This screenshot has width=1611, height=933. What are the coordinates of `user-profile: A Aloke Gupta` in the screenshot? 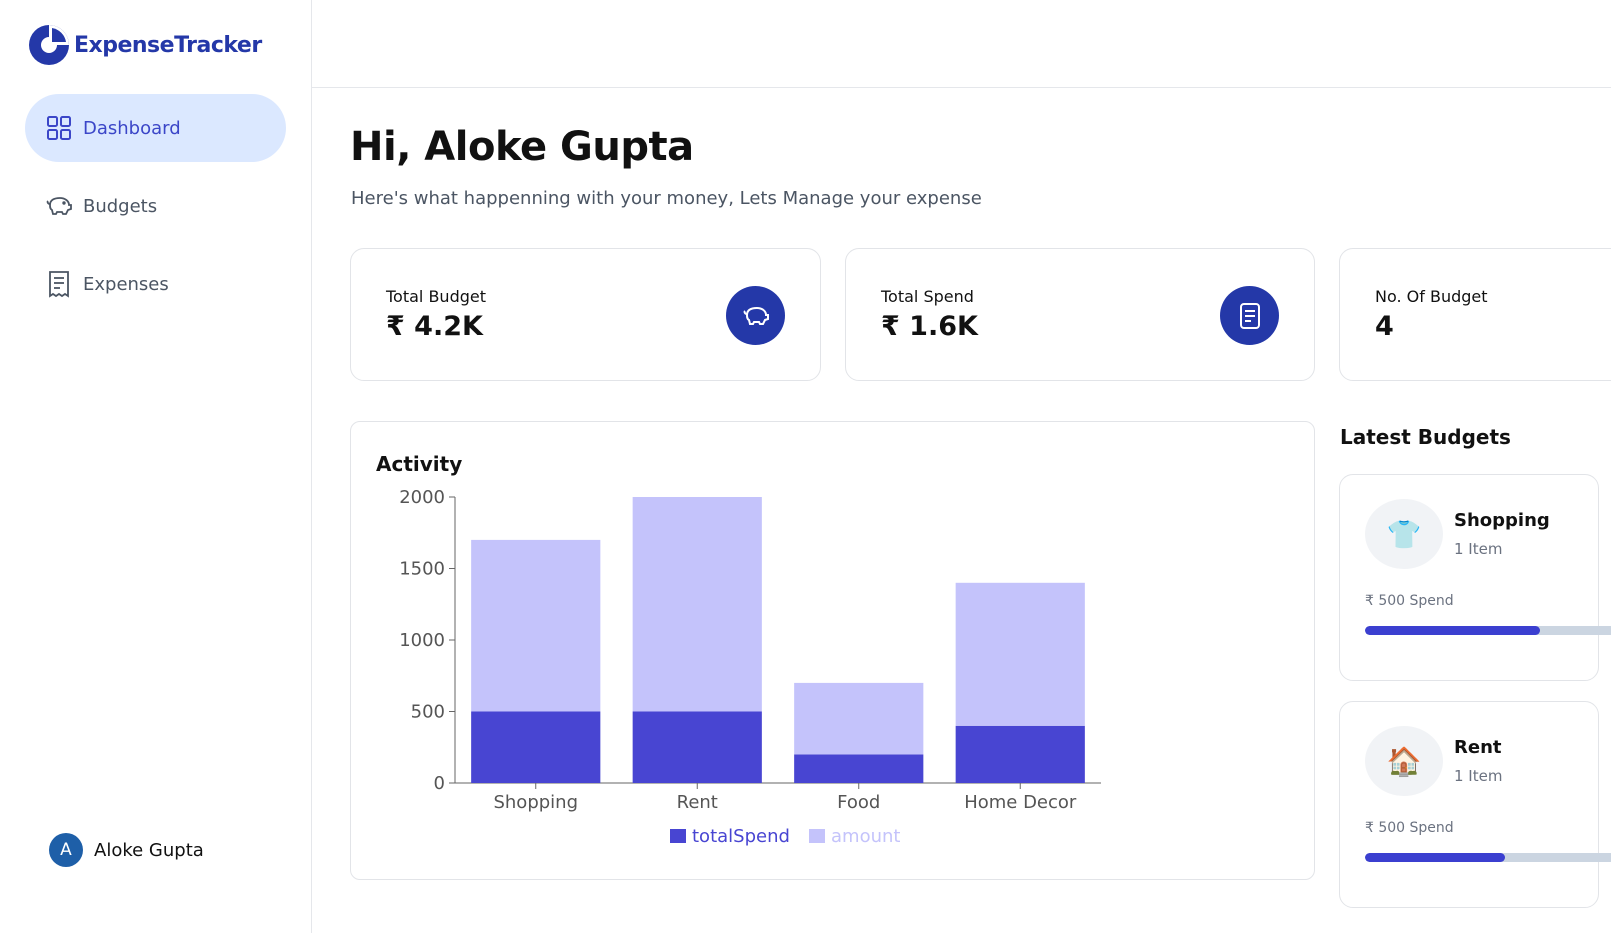 It's located at (126, 850).